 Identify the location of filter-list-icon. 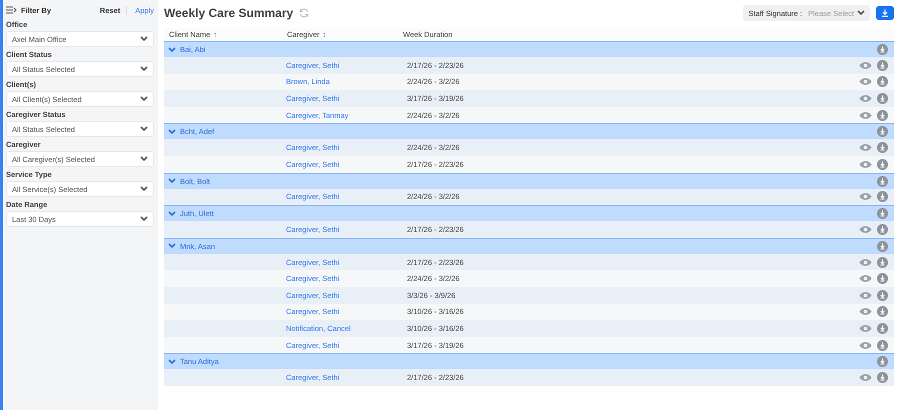
(11, 10).